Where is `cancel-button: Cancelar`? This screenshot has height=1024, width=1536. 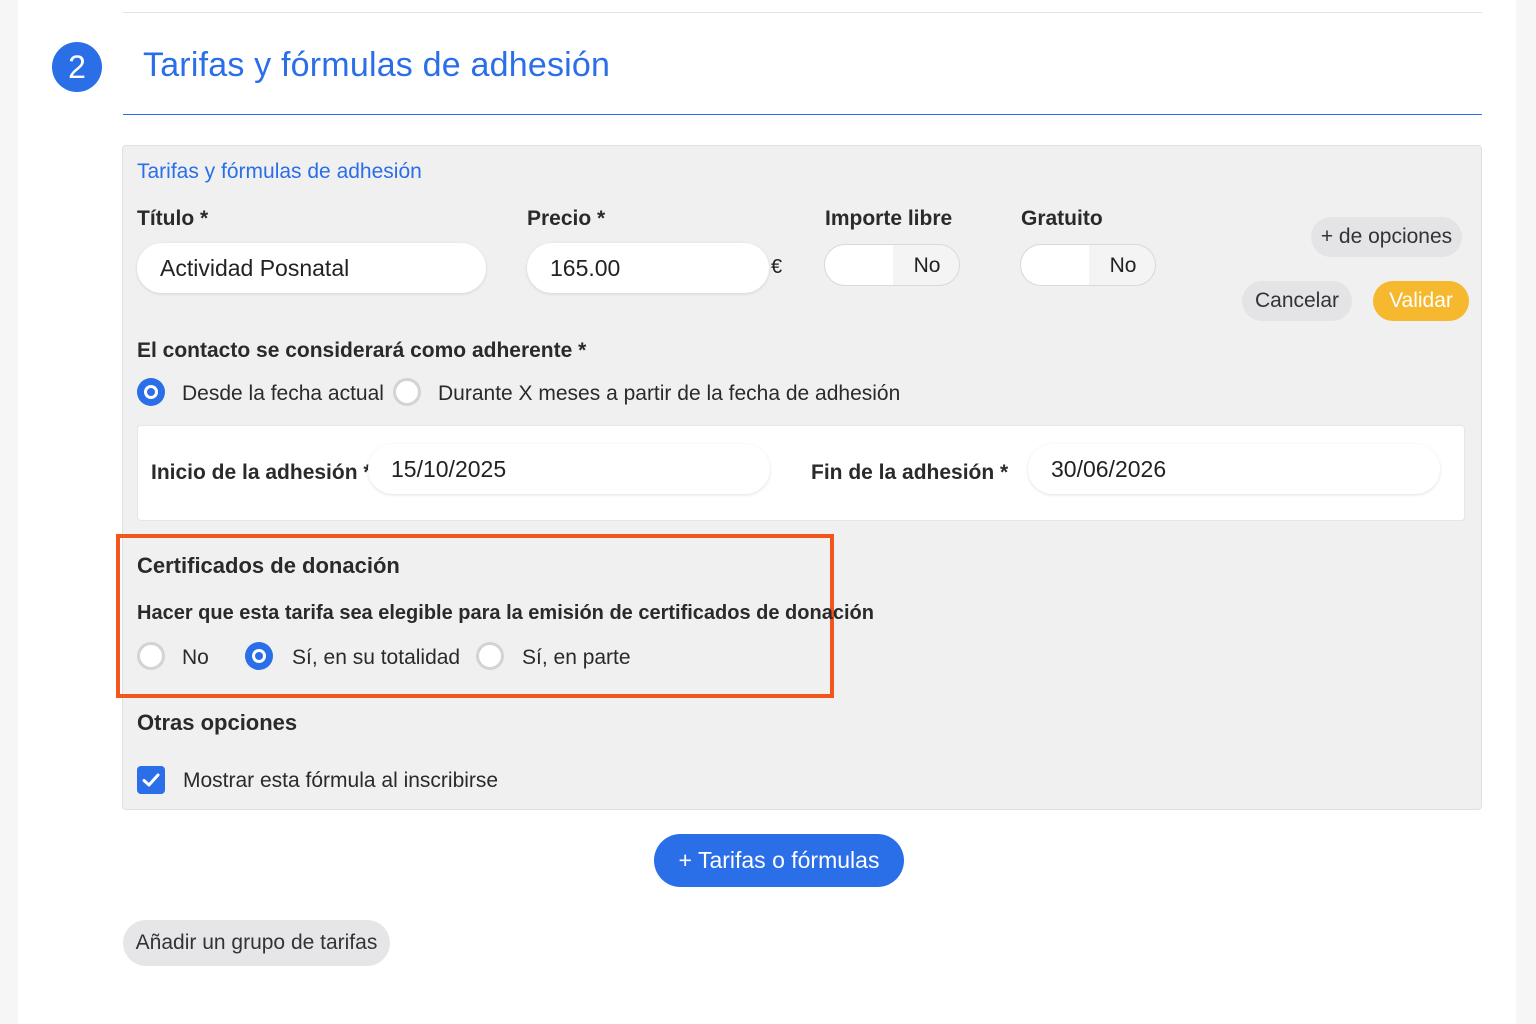 cancel-button: Cancelar is located at coordinates (1297, 301).